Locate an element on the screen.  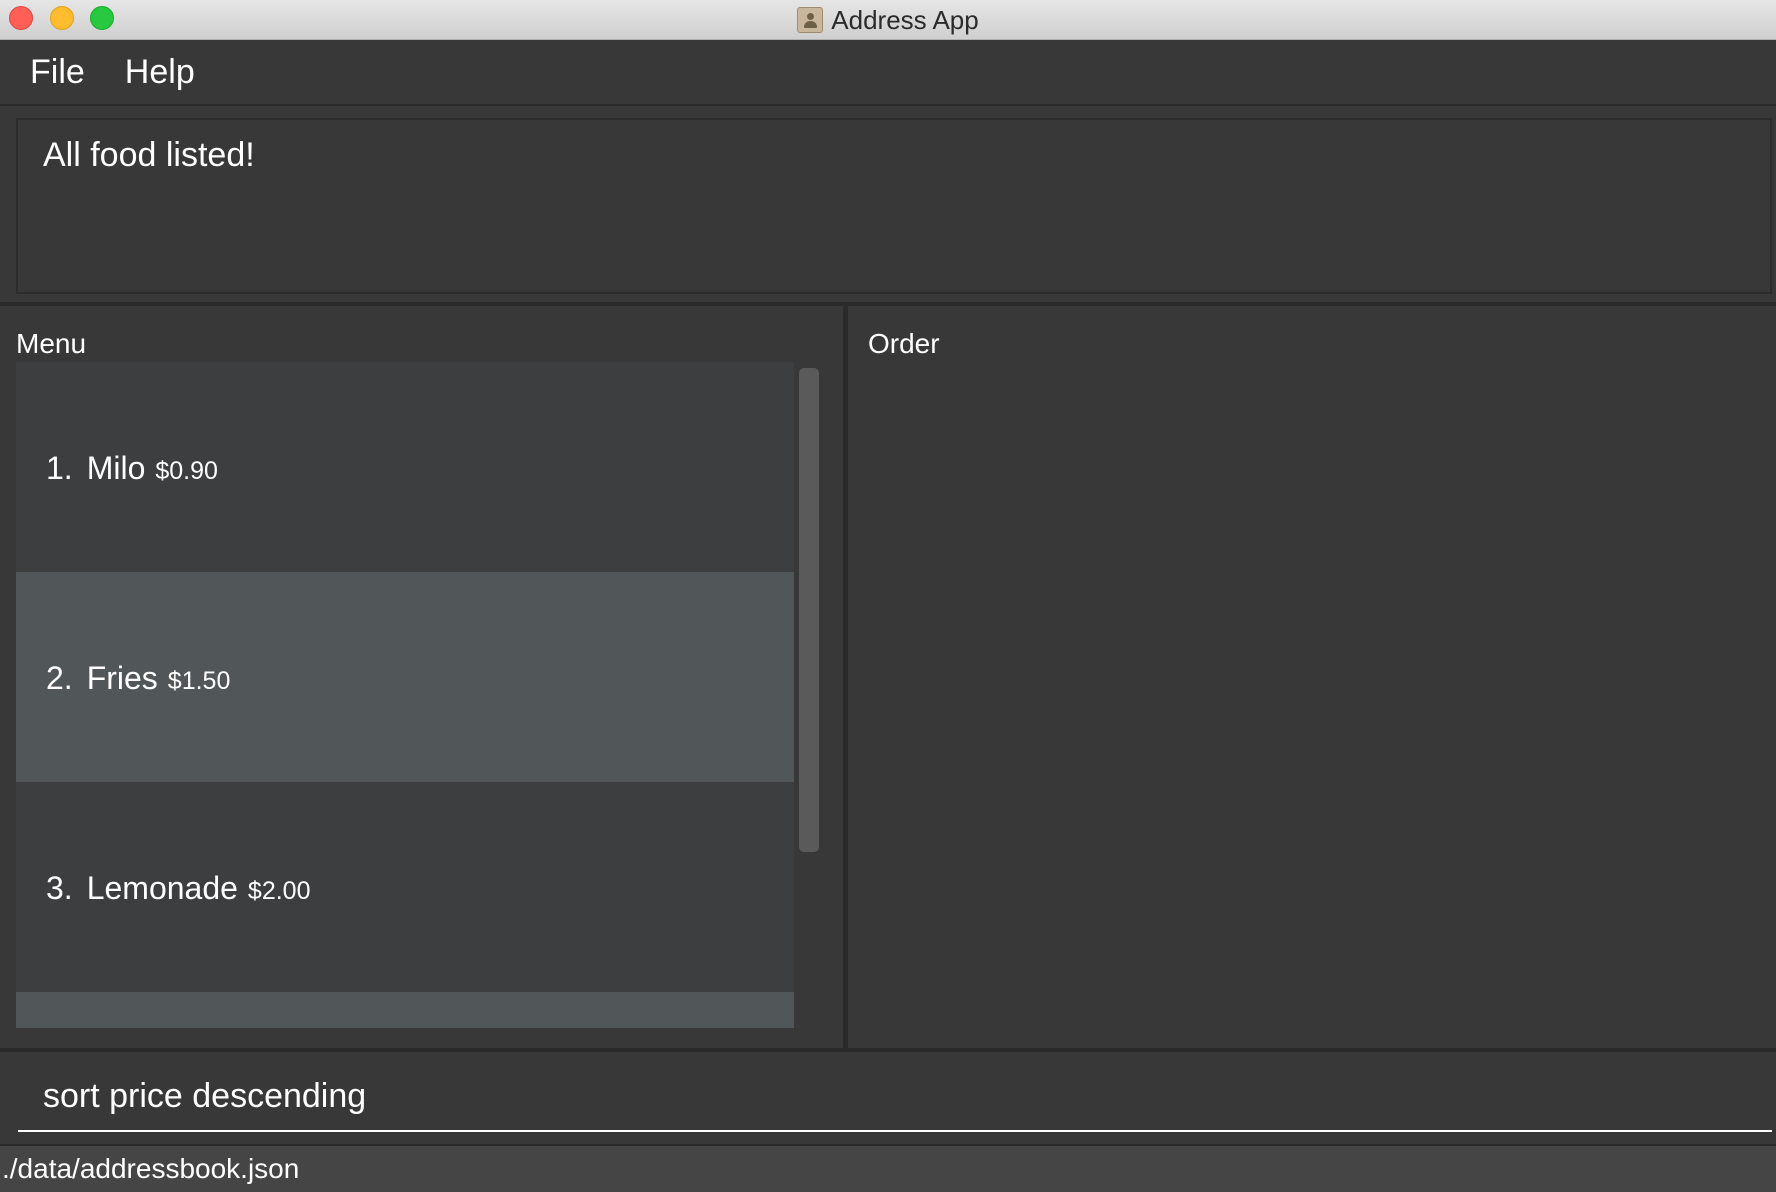
list-item: 1. Milo $0.90 is located at coordinates (405, 467).